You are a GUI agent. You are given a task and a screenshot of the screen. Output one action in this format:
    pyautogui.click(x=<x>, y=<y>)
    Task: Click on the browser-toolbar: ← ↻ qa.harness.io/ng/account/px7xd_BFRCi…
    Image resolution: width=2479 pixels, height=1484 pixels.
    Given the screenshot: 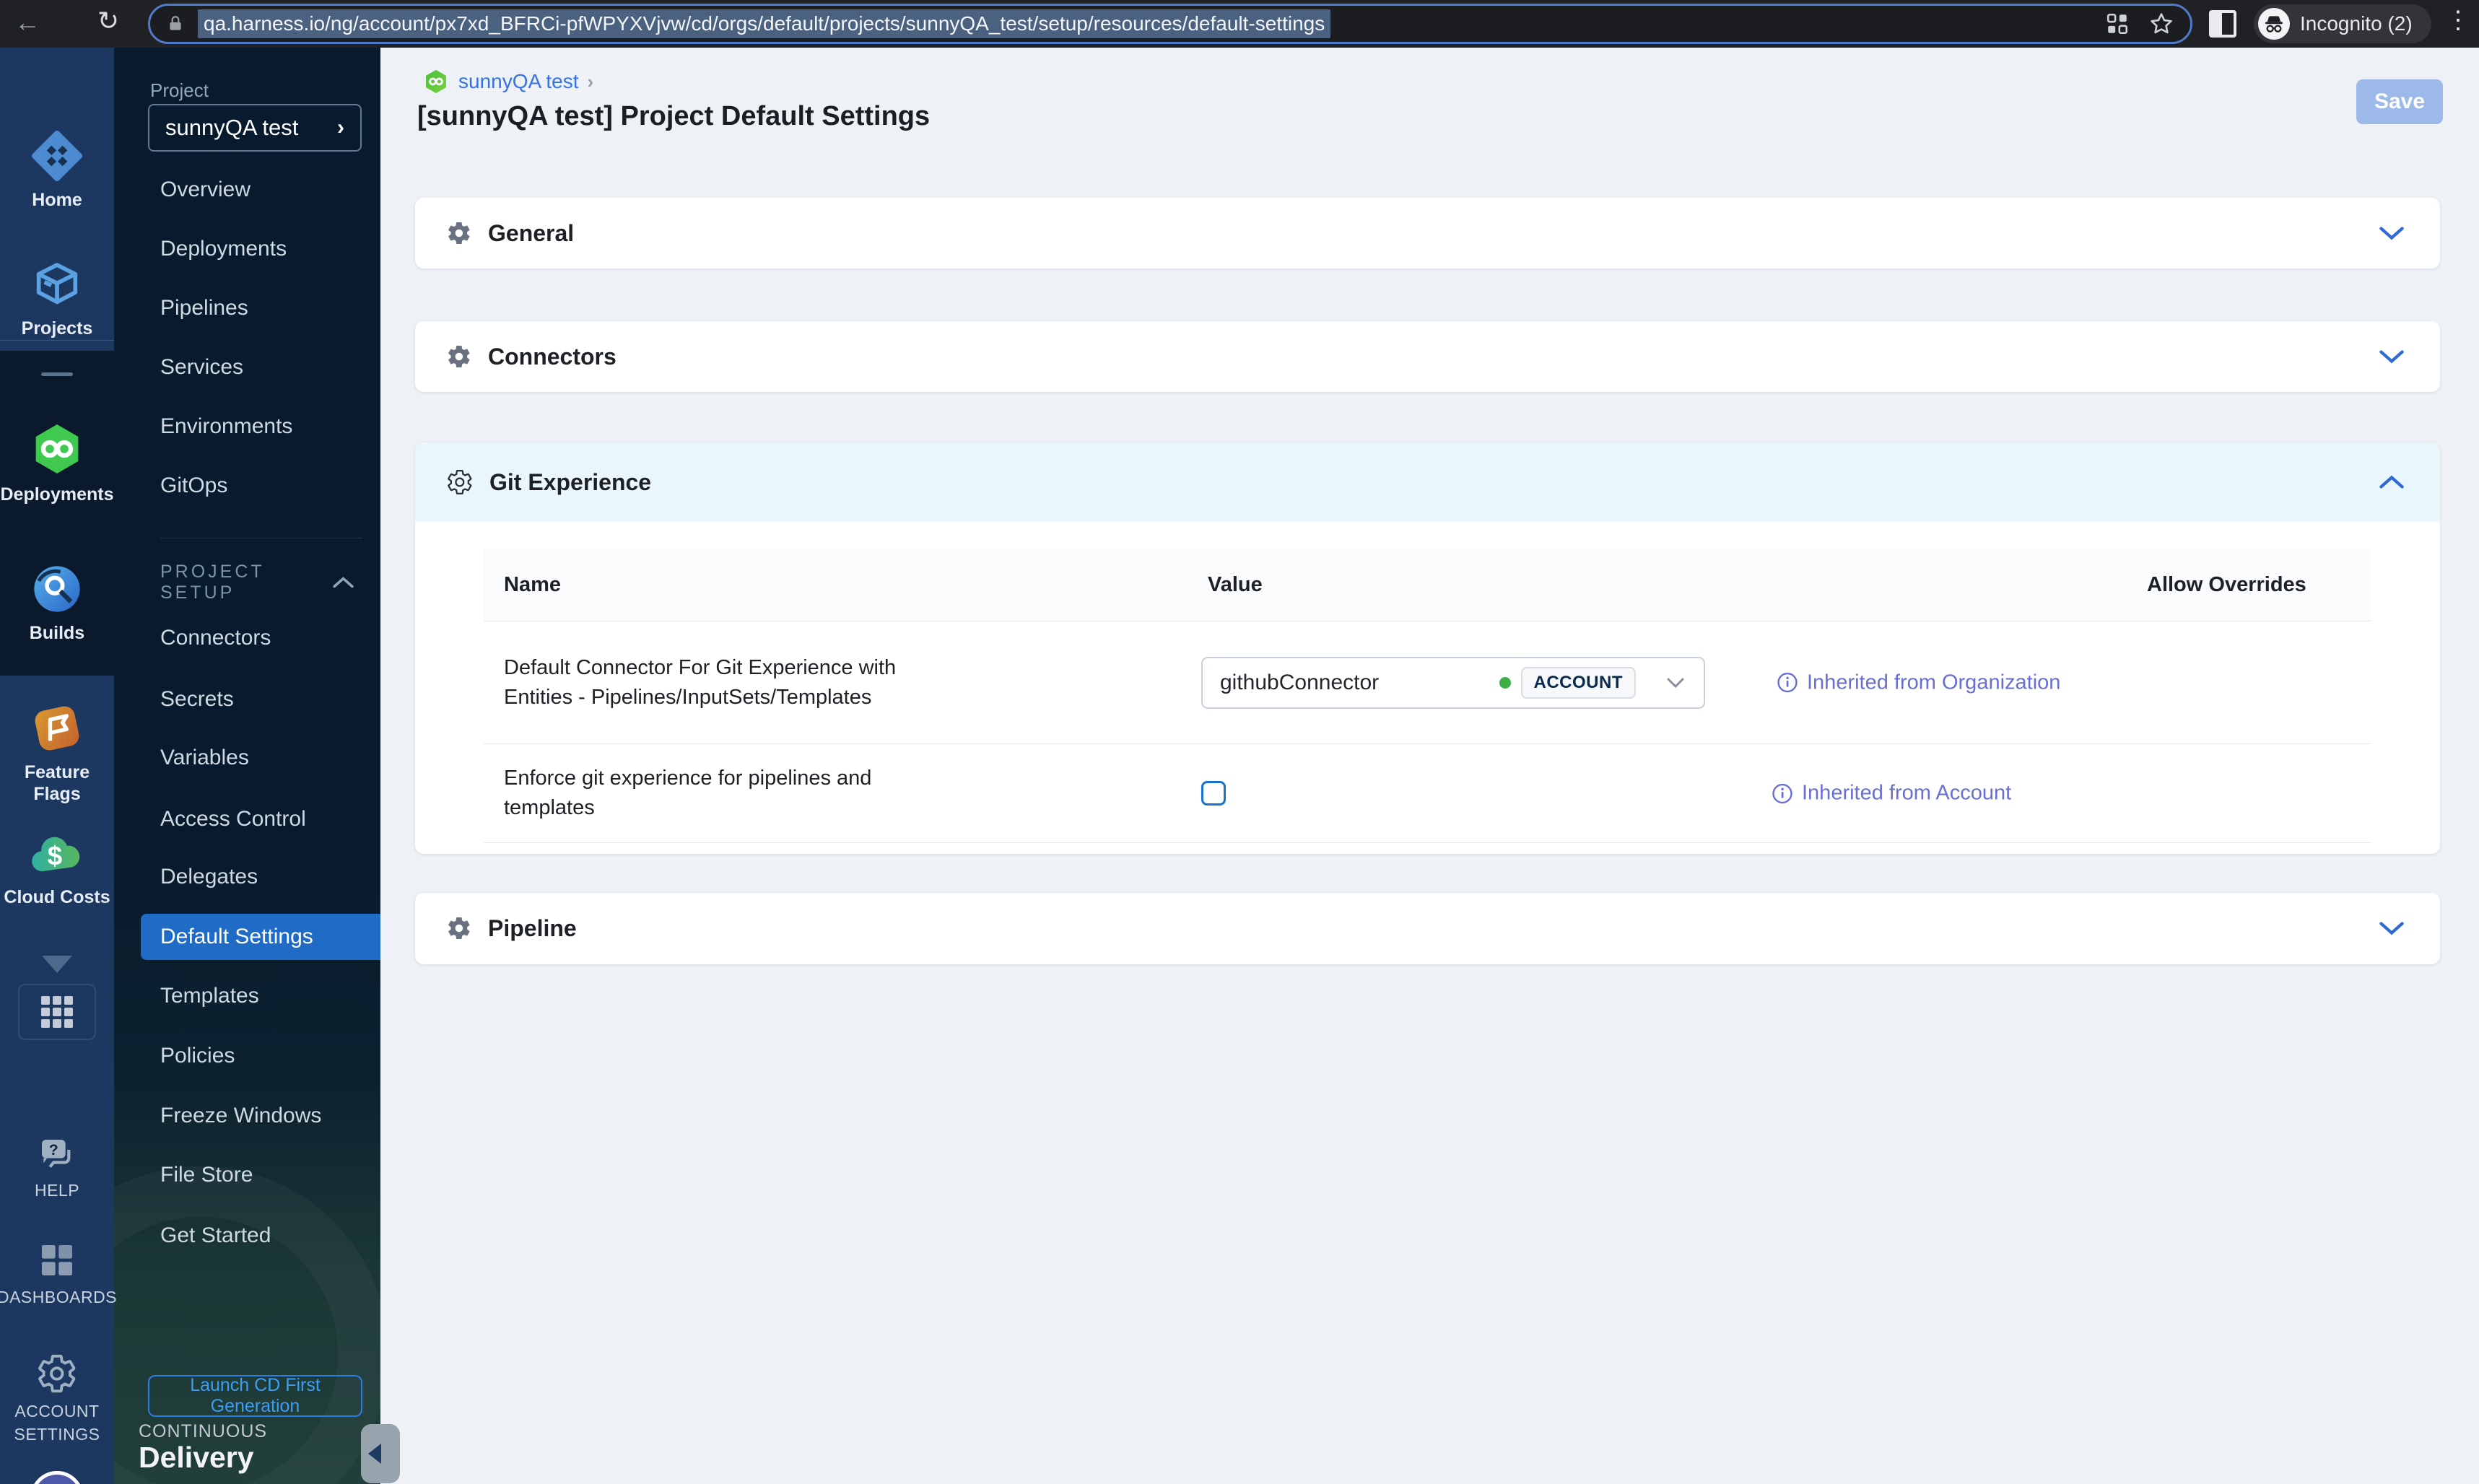 What is the action you would take?
    pyautogui.click(x=1240, y=24)
    